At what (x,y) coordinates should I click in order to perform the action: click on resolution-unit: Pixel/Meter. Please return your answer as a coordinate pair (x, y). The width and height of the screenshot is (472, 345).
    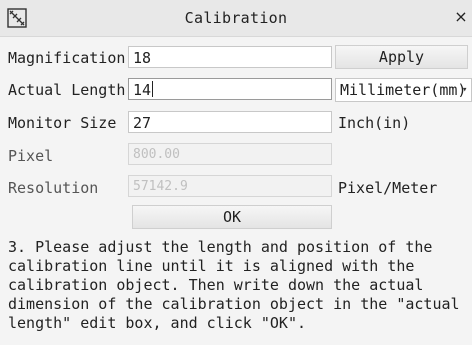
    Looking at the image, I should click on (388, 188).